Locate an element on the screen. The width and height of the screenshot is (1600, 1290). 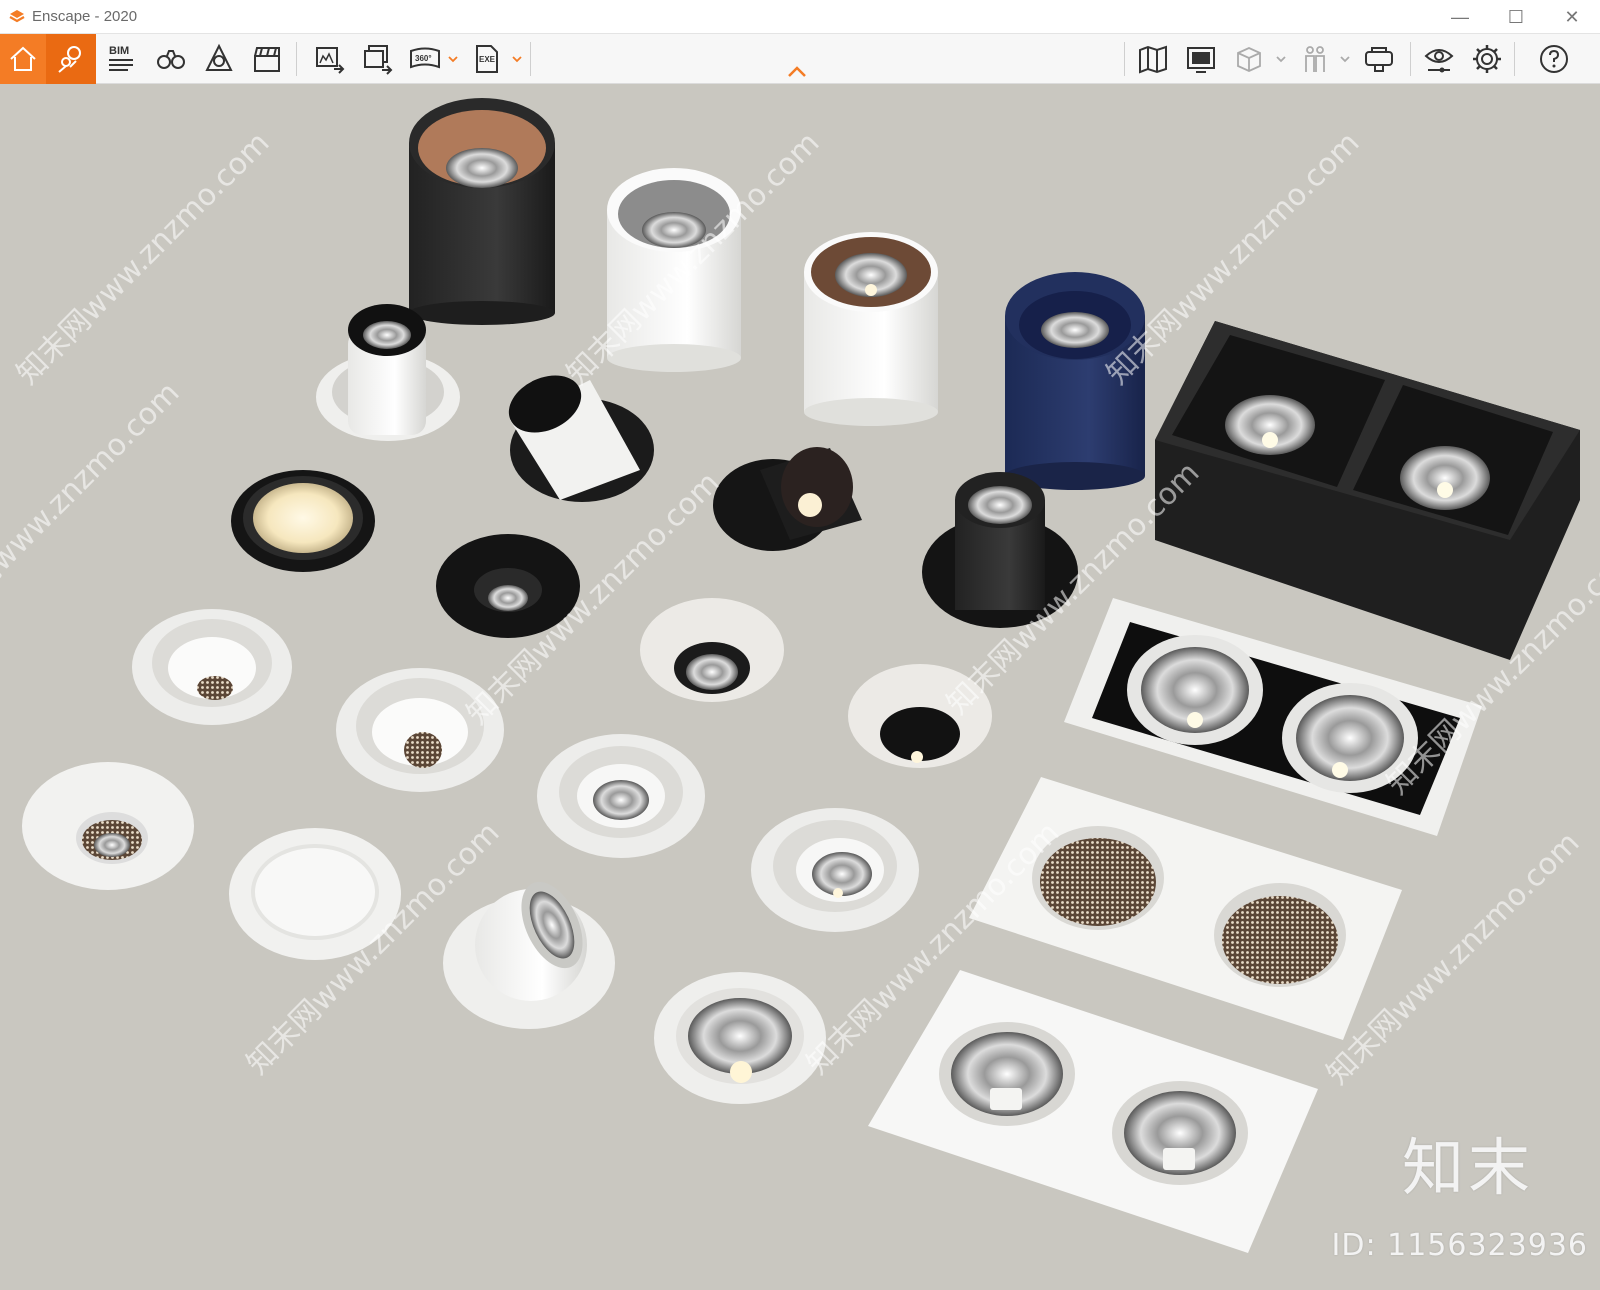
svg-text: EXE is located at coordinates (487, 59).